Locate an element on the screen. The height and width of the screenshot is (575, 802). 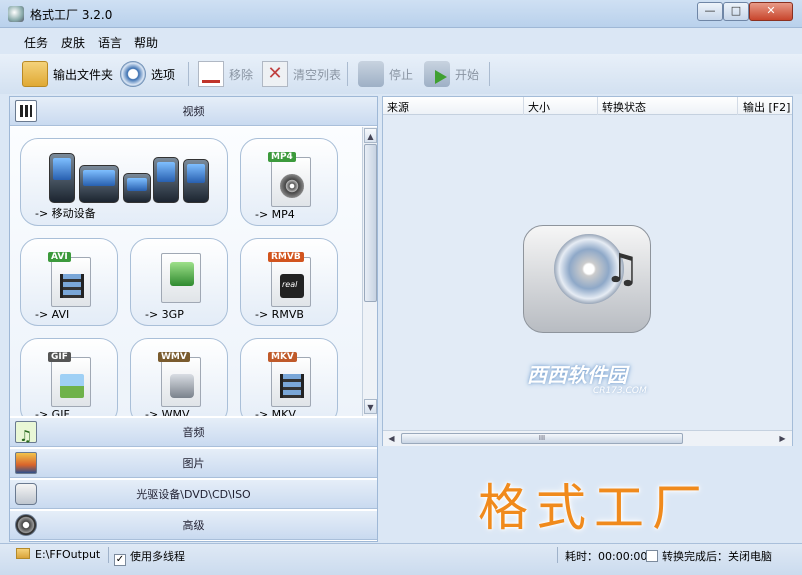
format-tile-3gp: -> 3GP is located at coordinates (179, 282).